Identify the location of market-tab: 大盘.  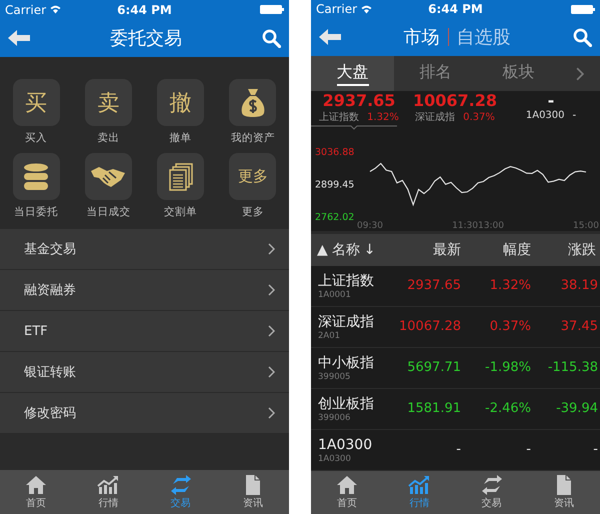
(352, 74).